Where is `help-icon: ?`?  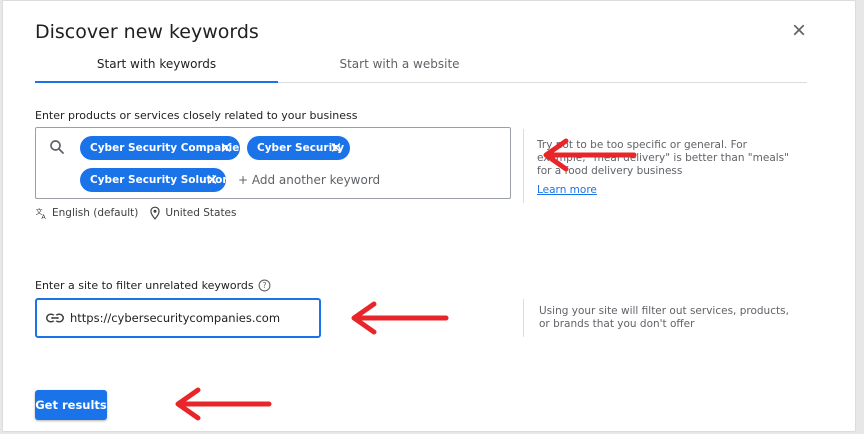 help-icon: ? is located at coordinates (264, 285).